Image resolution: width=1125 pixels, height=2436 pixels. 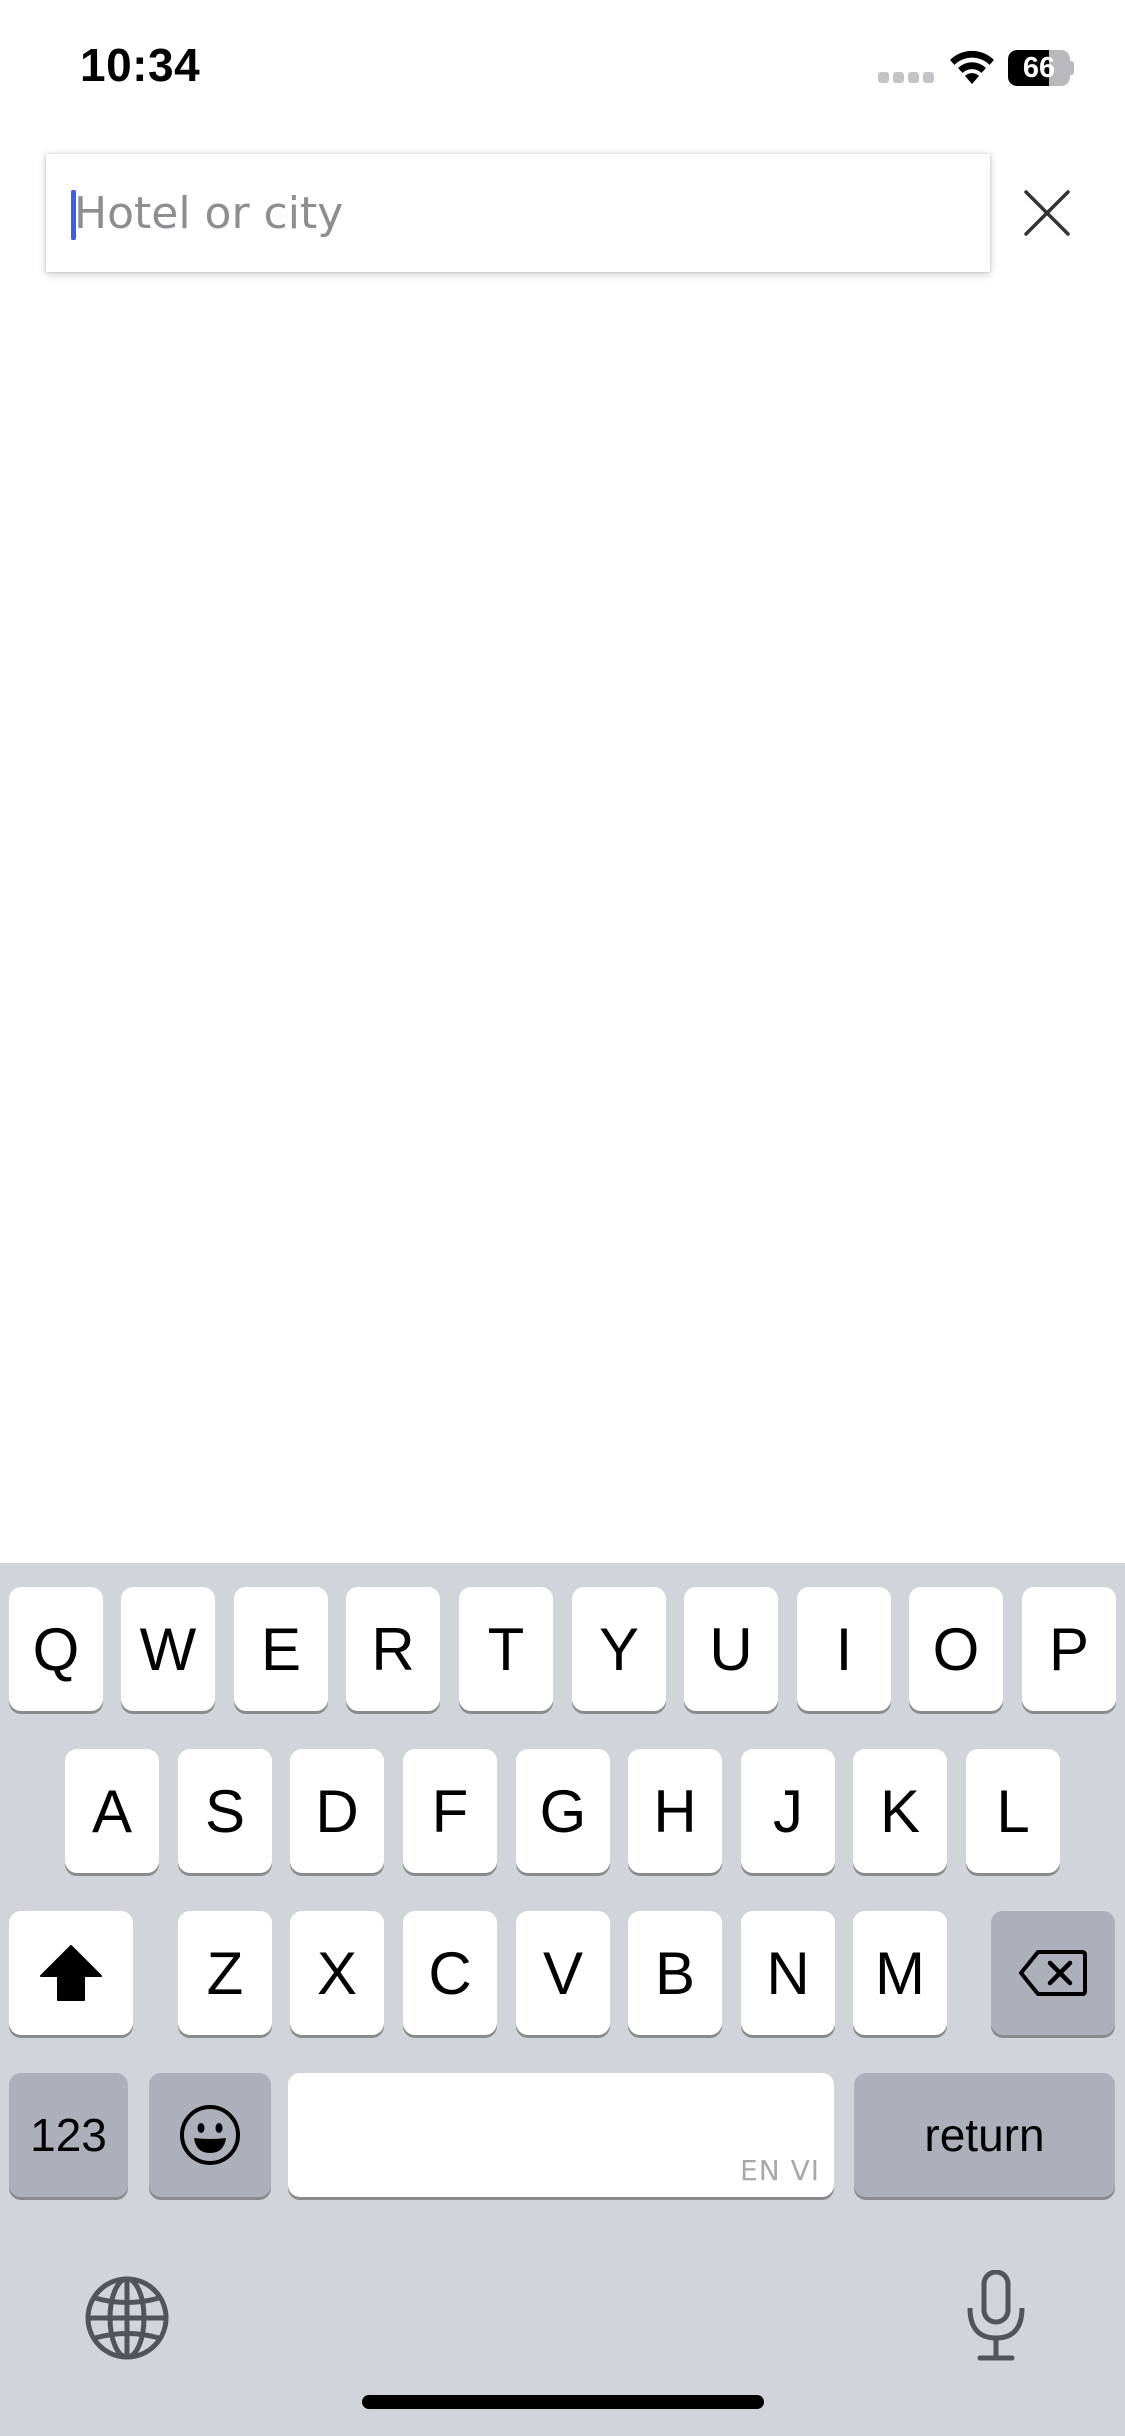 I want to click on delete-key, so click(x=1053, y=1973).